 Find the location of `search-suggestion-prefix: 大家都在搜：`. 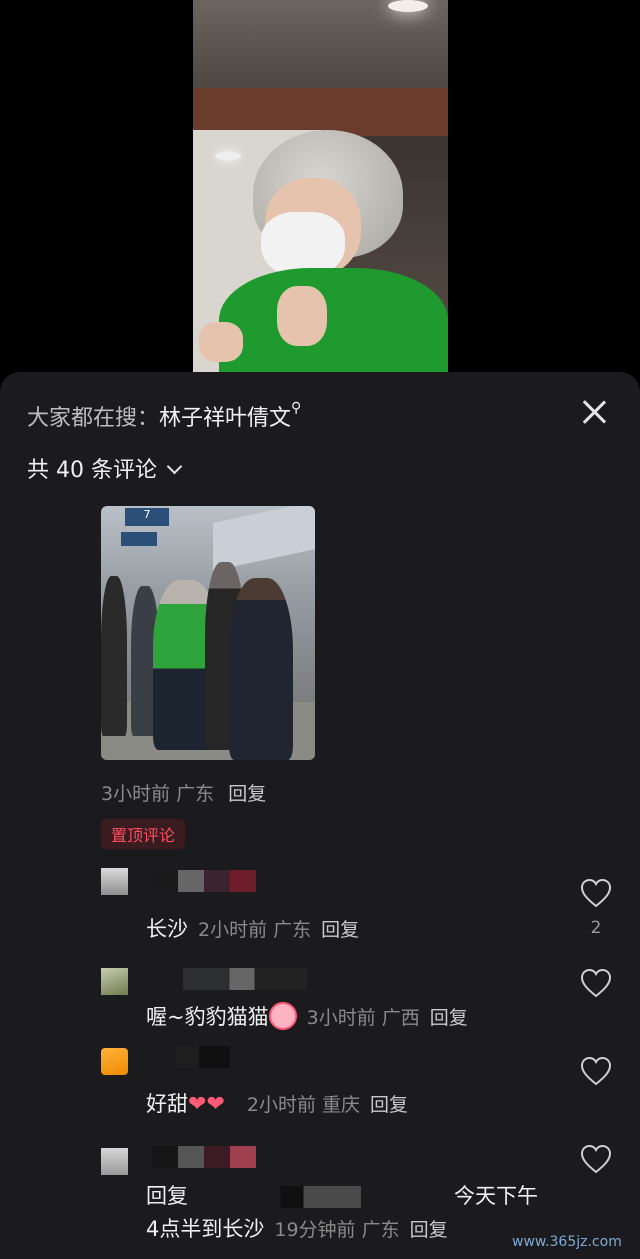

search-suggestion-prefix: 大家都在搜： is located at coordinates (93, 418).